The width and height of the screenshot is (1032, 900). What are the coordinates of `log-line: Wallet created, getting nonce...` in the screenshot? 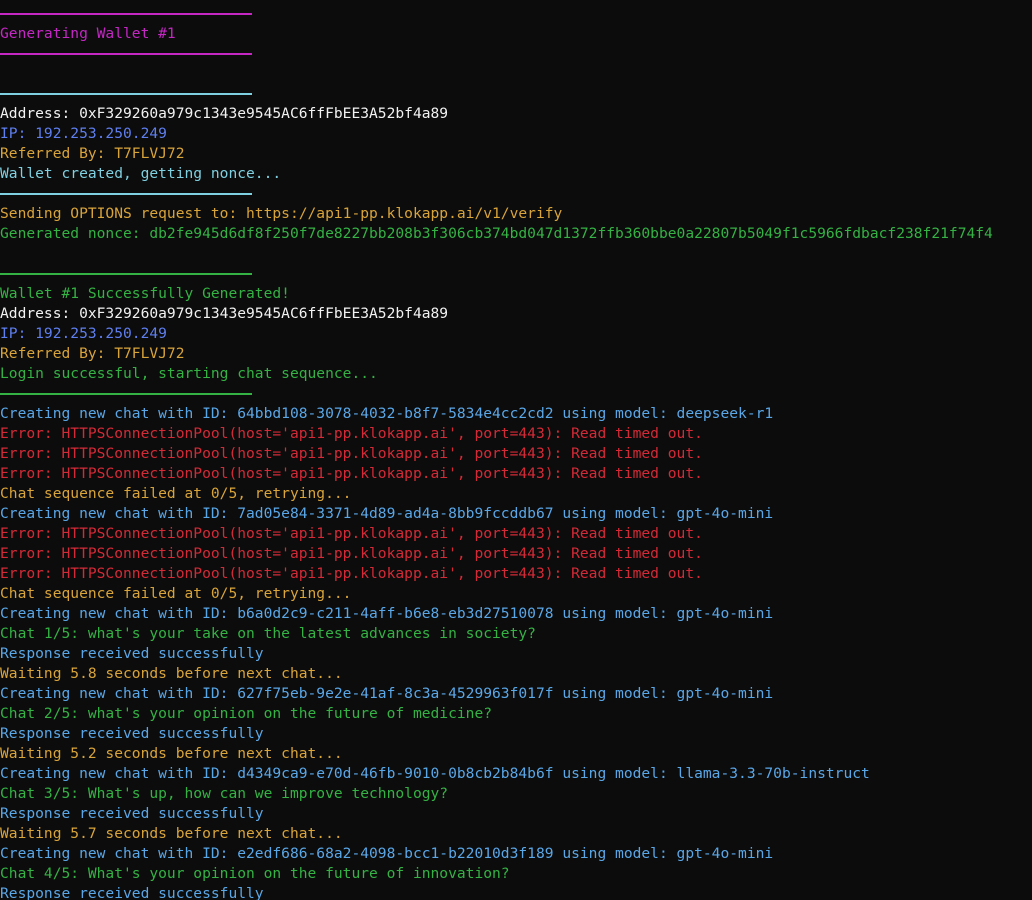 It's located at (141, 173).